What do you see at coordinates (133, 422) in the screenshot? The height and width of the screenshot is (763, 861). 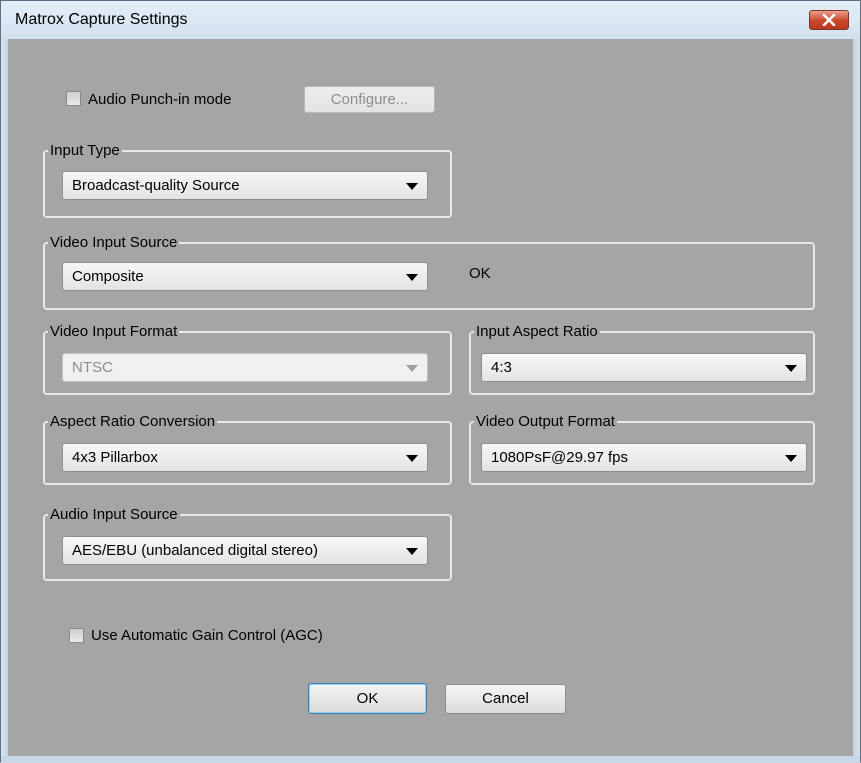 I see `aspect-ratio-conversion-legend: Aspect Ratio Conversion` at bounding box center [133, 422].